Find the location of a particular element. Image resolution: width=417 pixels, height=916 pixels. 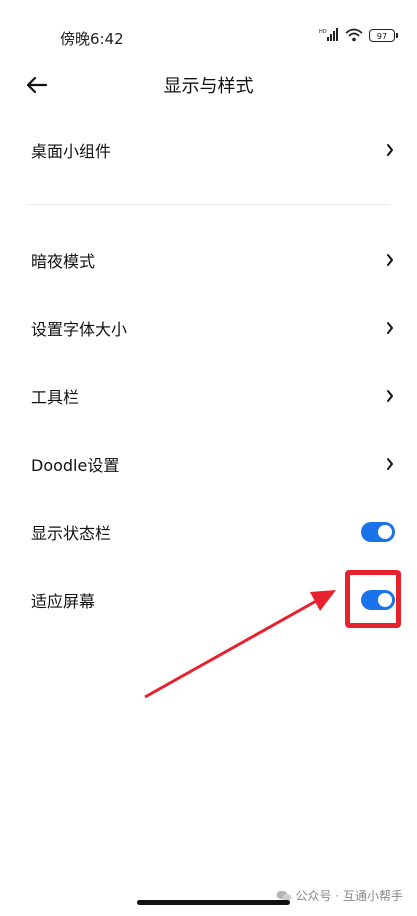

settings-row-show-status-bar: 显示状态栏 is located at coordinates (208, 532).